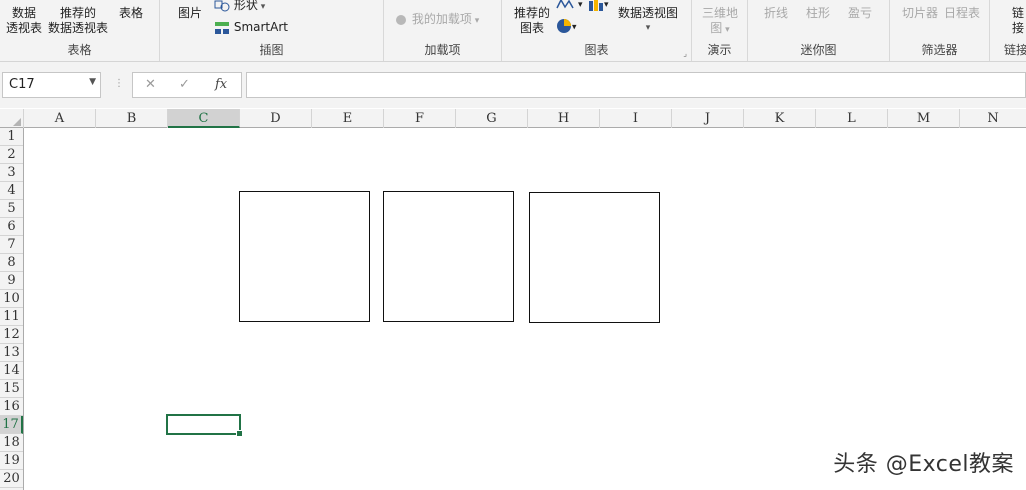  I want to click on row-header-2: 2, so click(11, 155).